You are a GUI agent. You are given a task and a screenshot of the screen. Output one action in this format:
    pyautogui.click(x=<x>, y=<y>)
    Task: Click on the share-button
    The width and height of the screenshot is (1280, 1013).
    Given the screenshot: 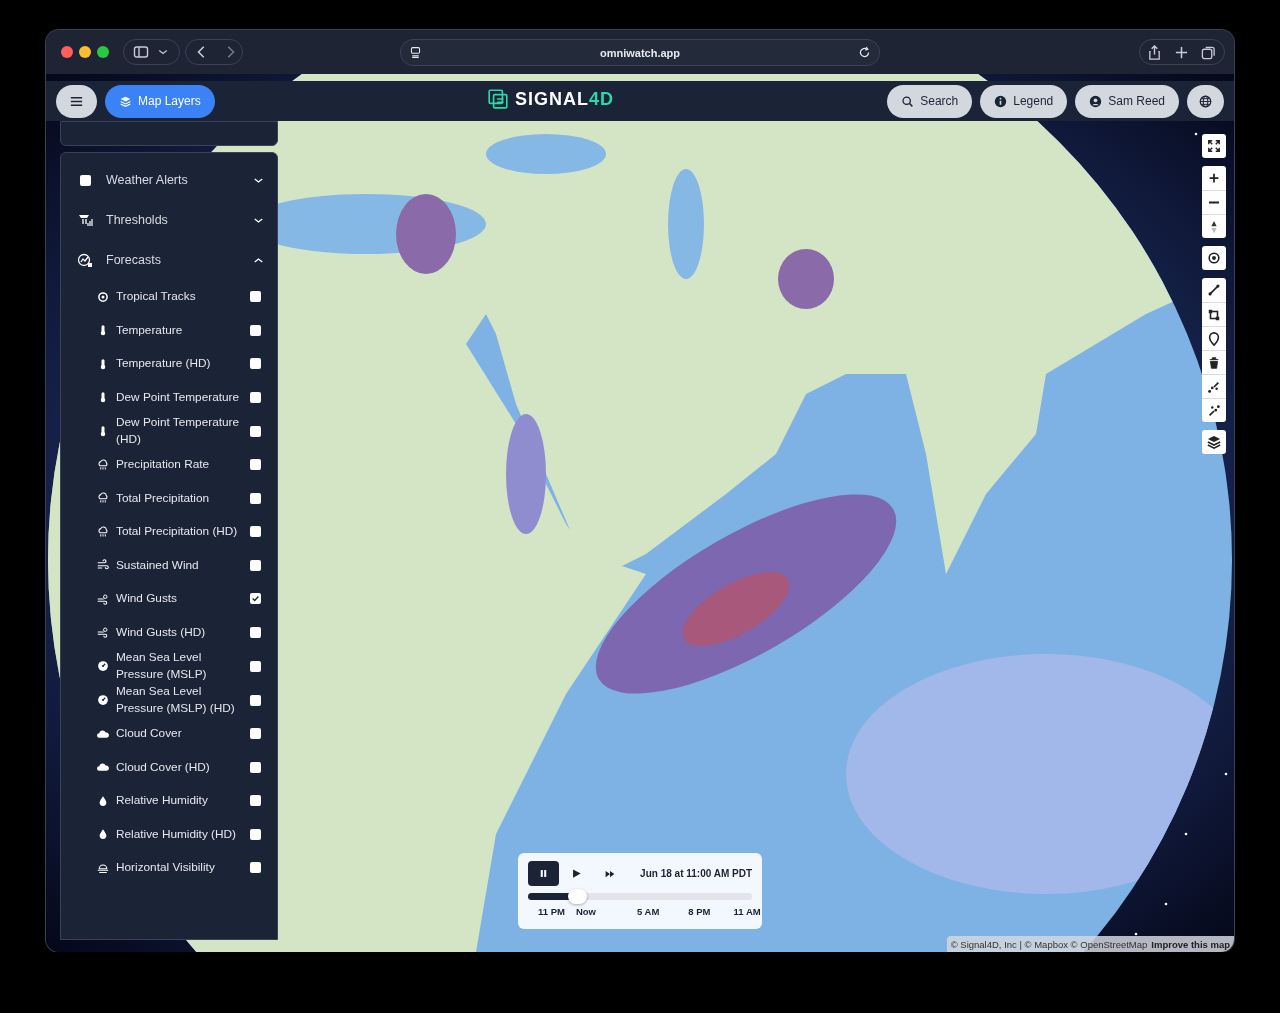 What is the action you would take?
    pyautogui.click(x=1154, y=52)
    